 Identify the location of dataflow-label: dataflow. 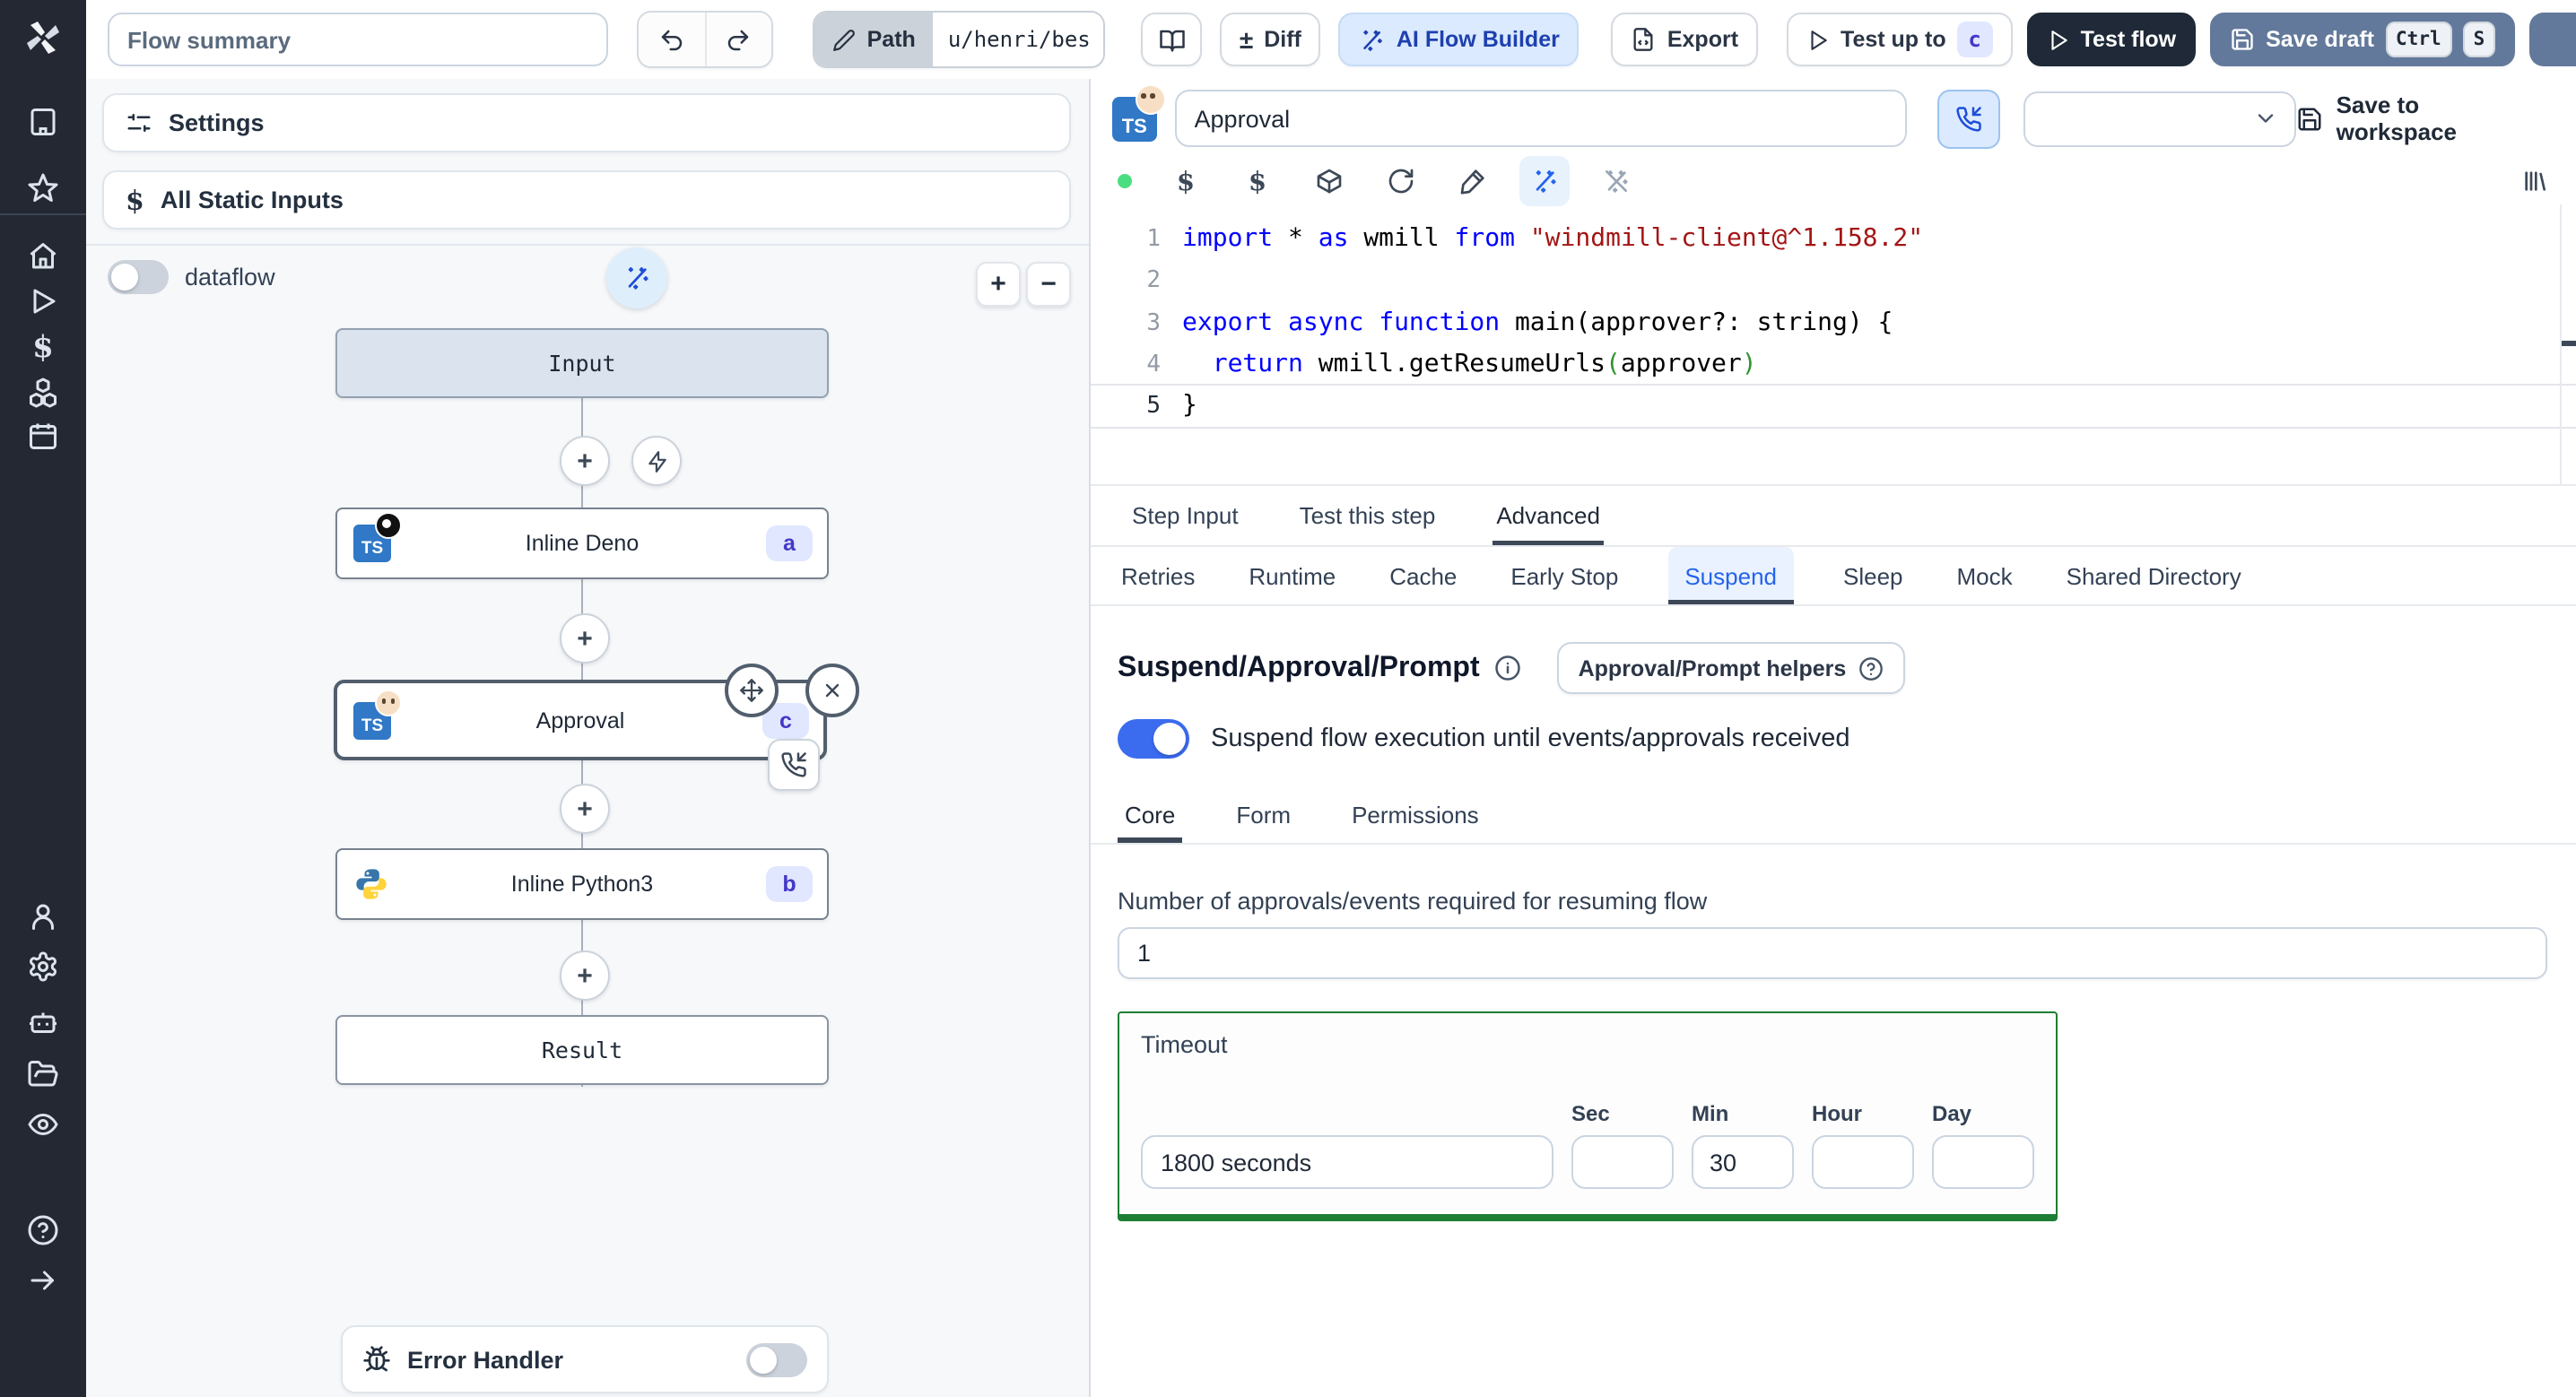
(230, 277).